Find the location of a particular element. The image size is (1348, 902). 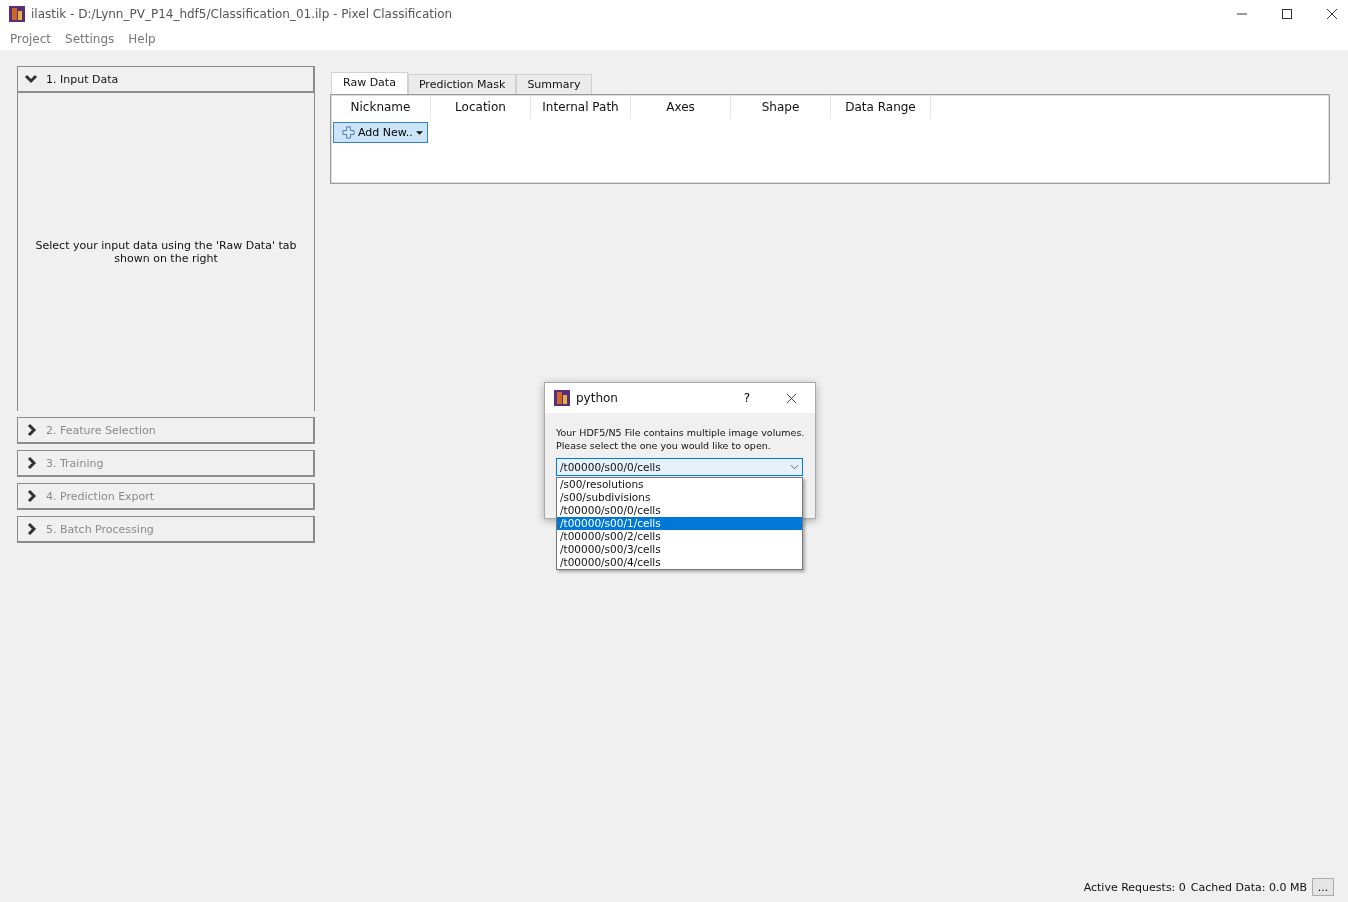

menu-item: Help is located at coordinates (142, 39).